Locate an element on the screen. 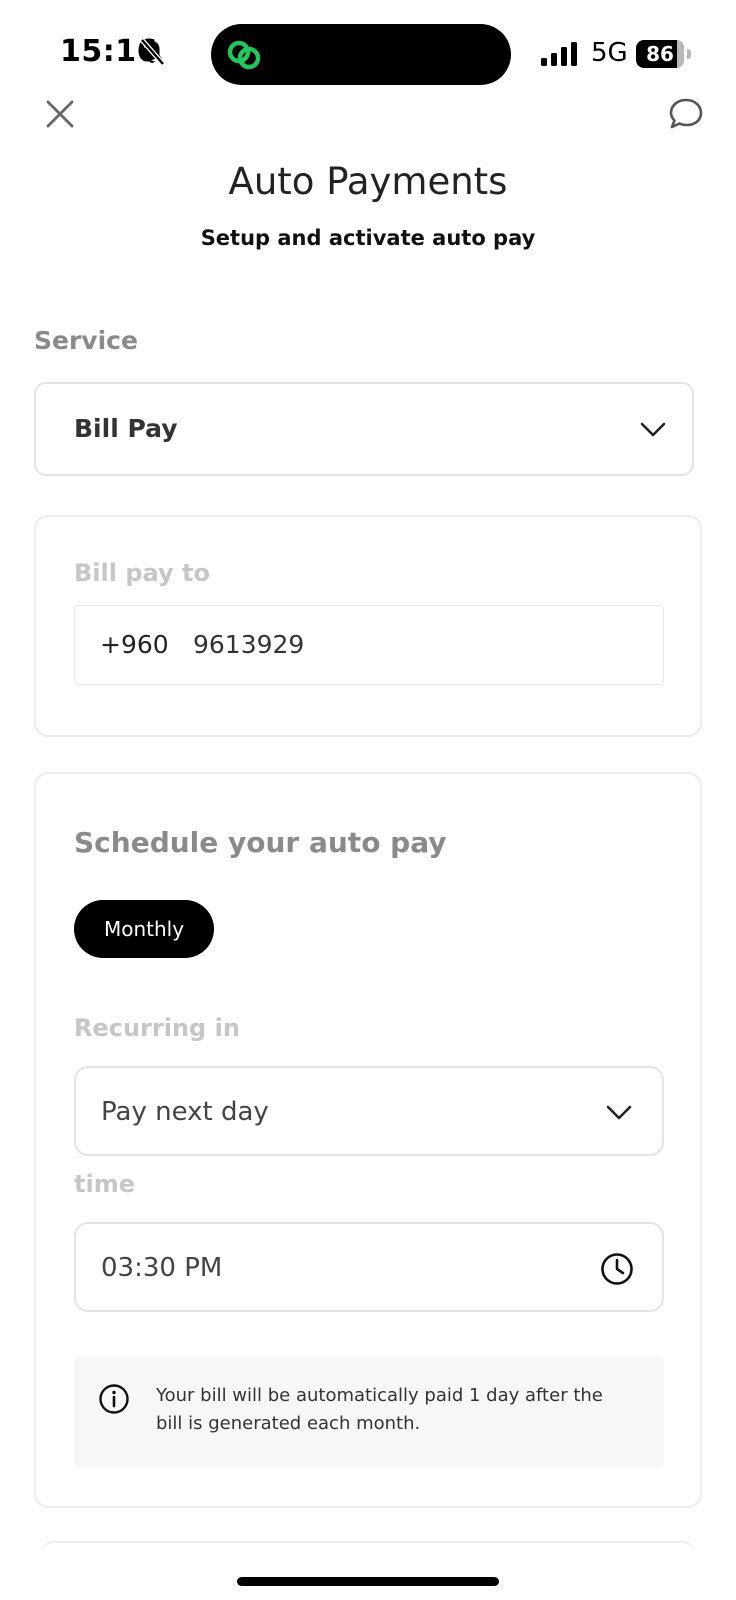 This screenshot has width=736, height=1600. frequency-monthly-button: Monthly is located at coordinates (144, 929).